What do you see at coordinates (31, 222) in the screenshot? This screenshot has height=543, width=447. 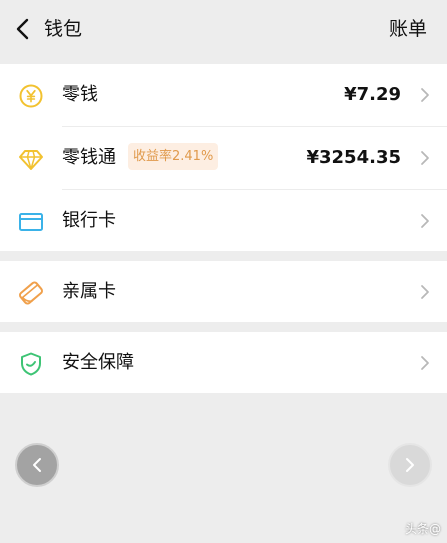 I see `bank-card-icon` at bounding box center [31, 222].